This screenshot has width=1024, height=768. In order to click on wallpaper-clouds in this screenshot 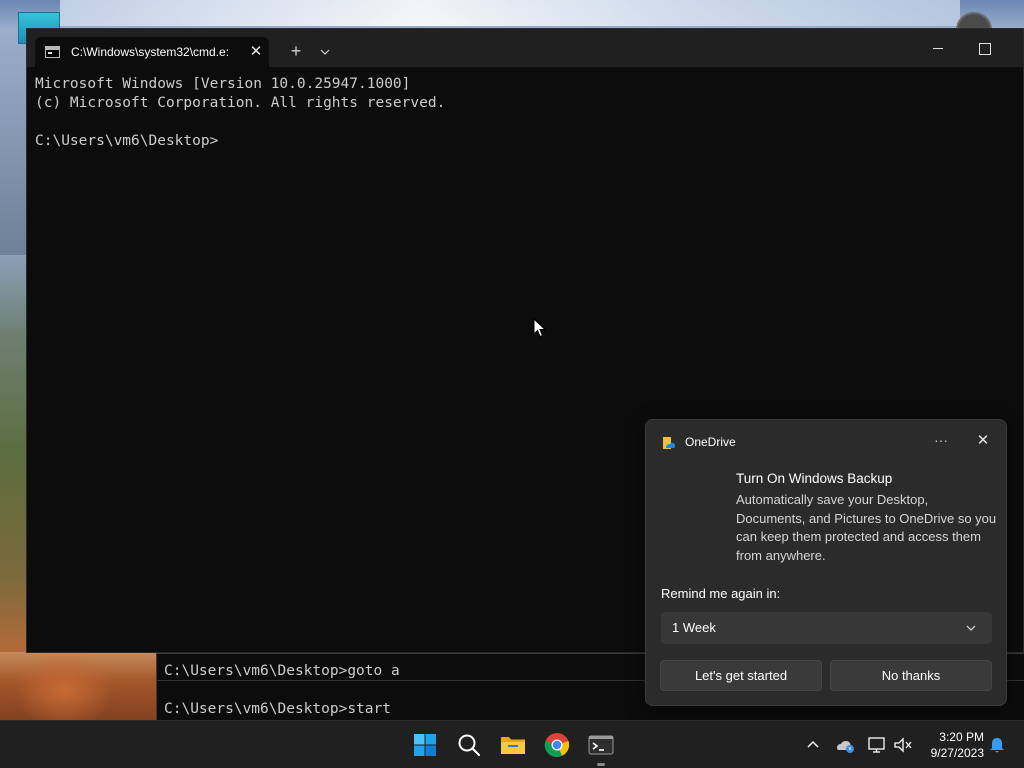, I will do `click(510, 13)`.